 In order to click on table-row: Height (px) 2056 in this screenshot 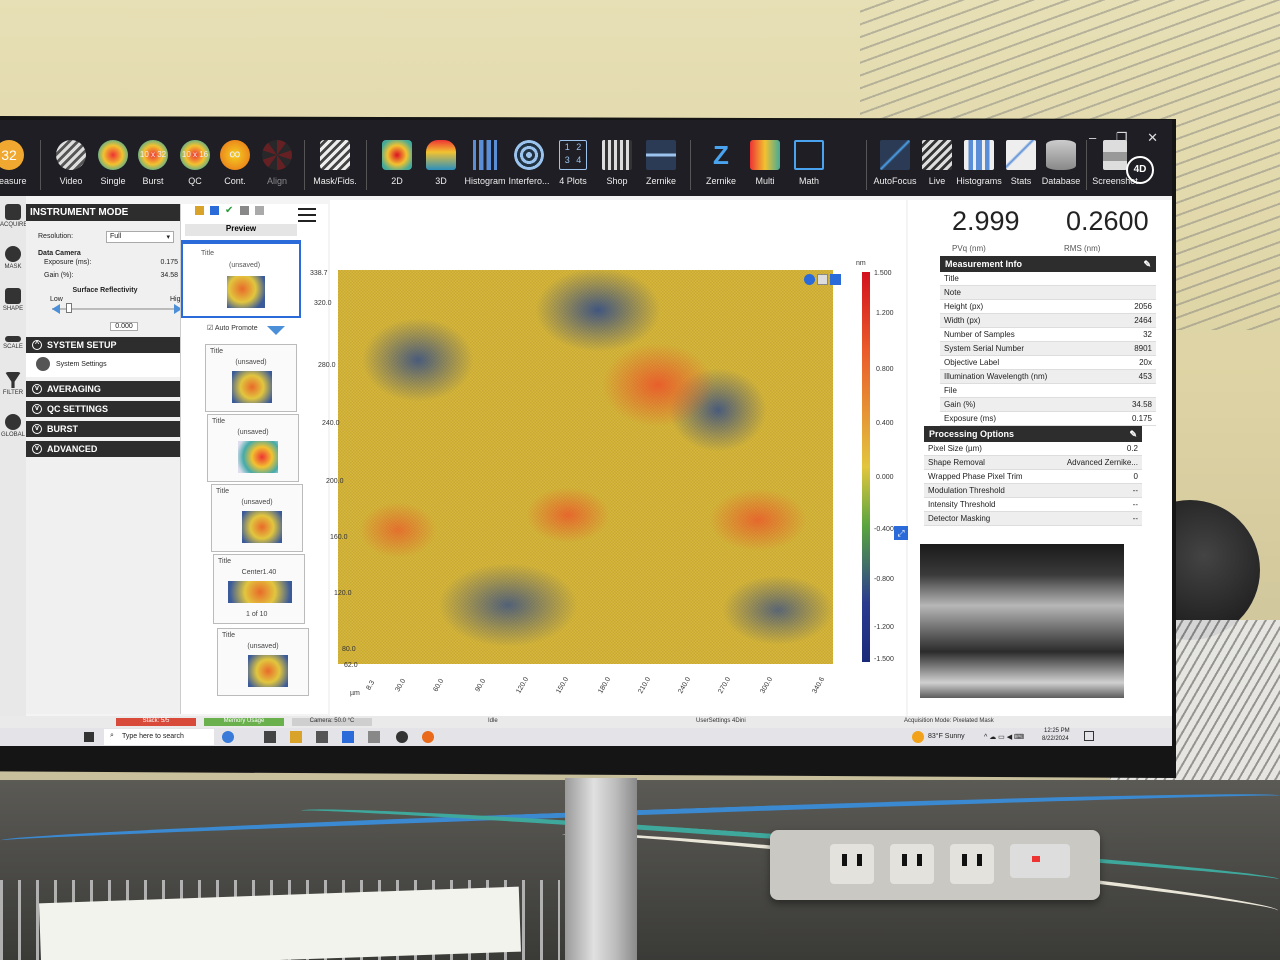, I will do `click(1048, 307)`.